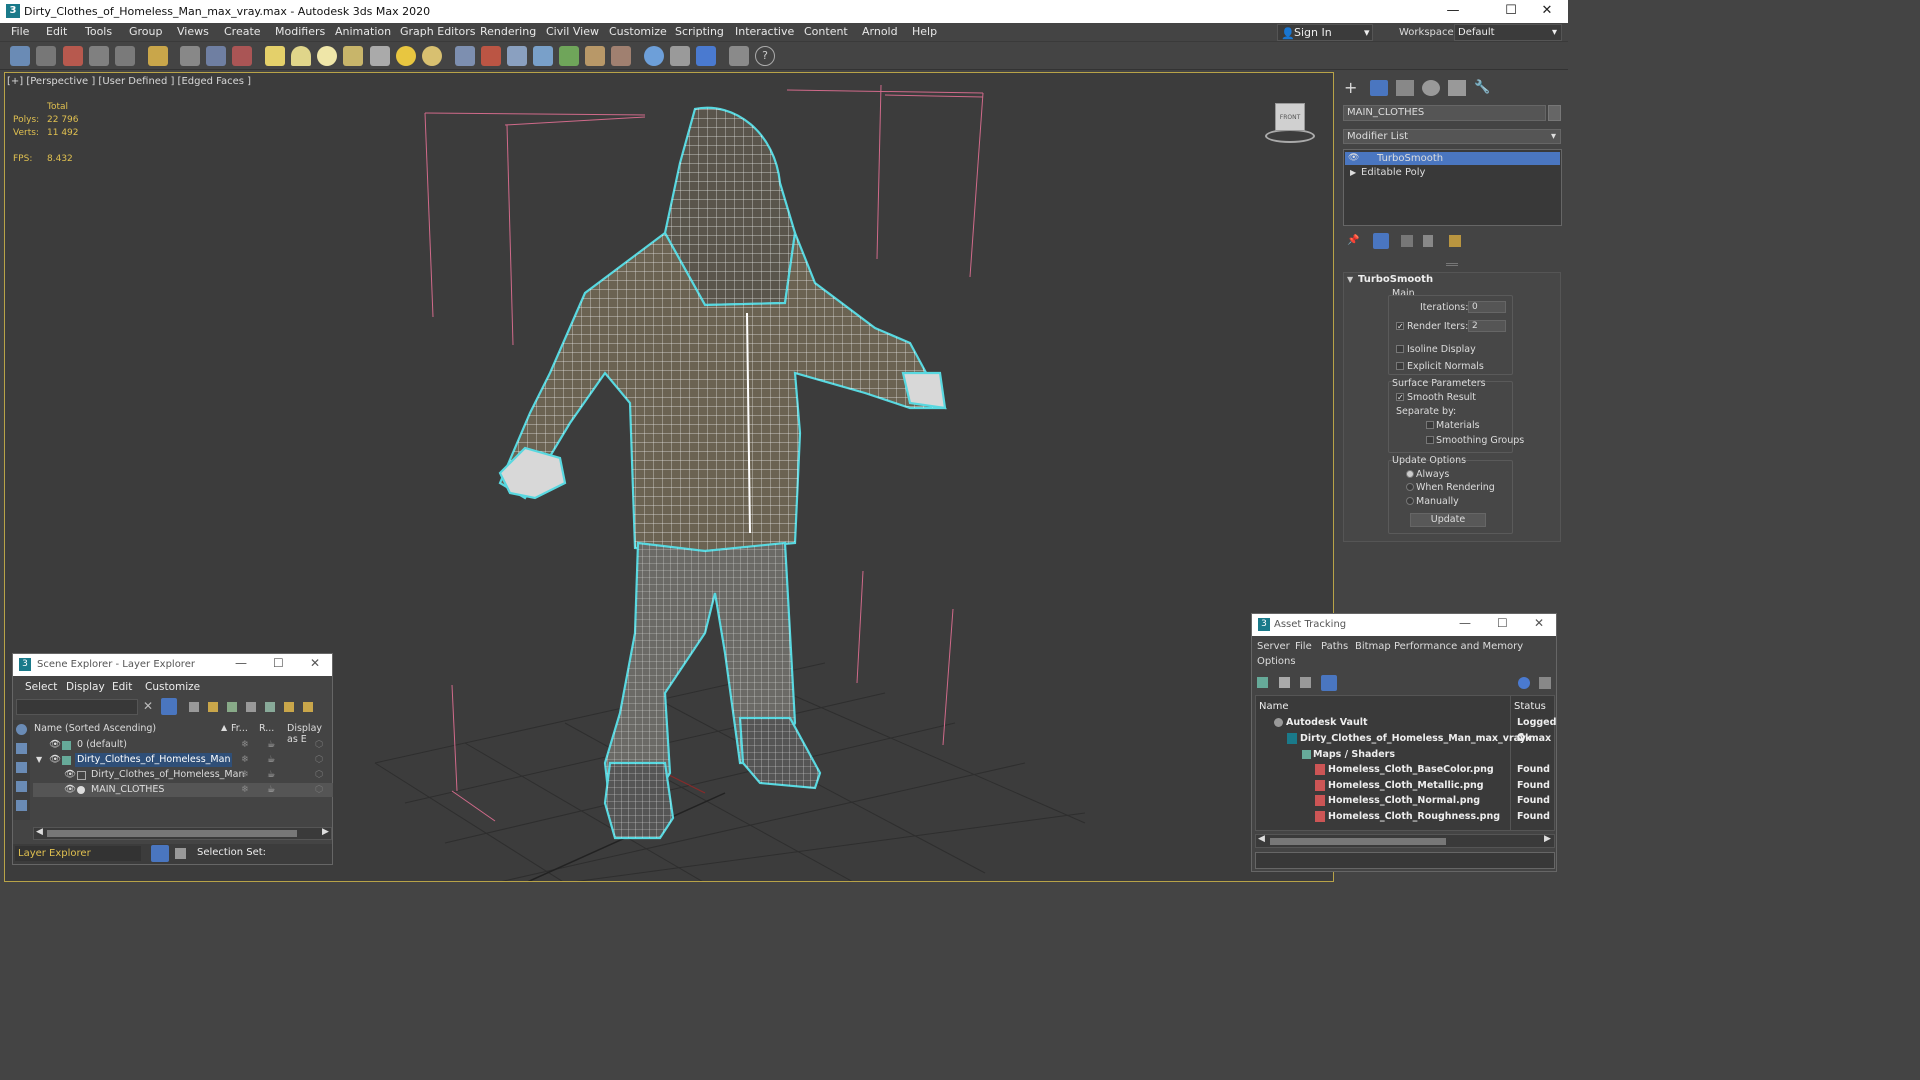  I want to click on menu-modifiers: Modifiers, so click(300, 31).